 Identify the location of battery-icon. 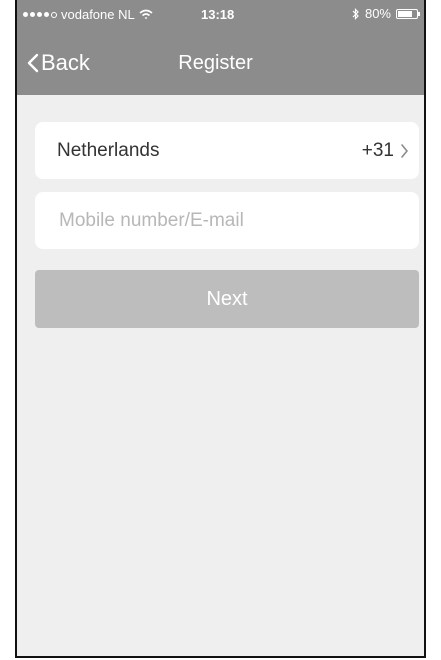
(408, 13).